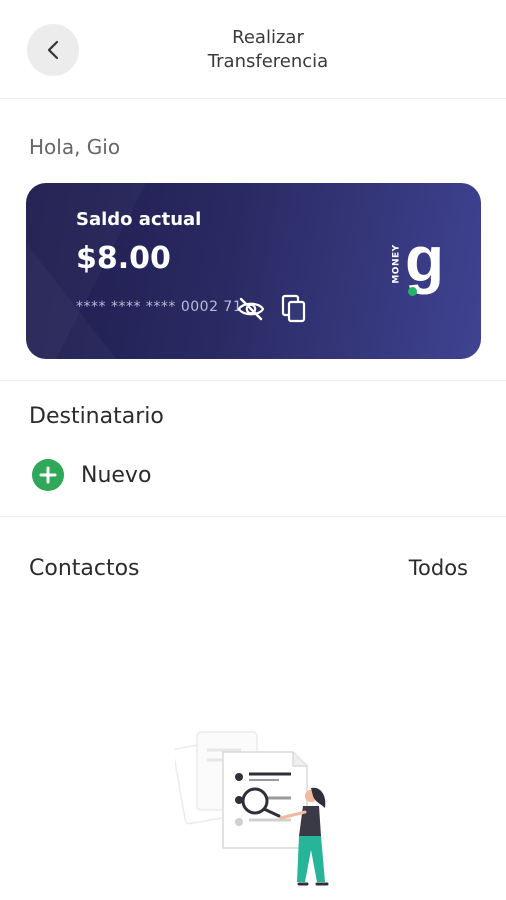  What do you see at coordinates (139, 219) in the screenshot?
I see `balance-label: Saldo actual` at bounding box center [139, 219].